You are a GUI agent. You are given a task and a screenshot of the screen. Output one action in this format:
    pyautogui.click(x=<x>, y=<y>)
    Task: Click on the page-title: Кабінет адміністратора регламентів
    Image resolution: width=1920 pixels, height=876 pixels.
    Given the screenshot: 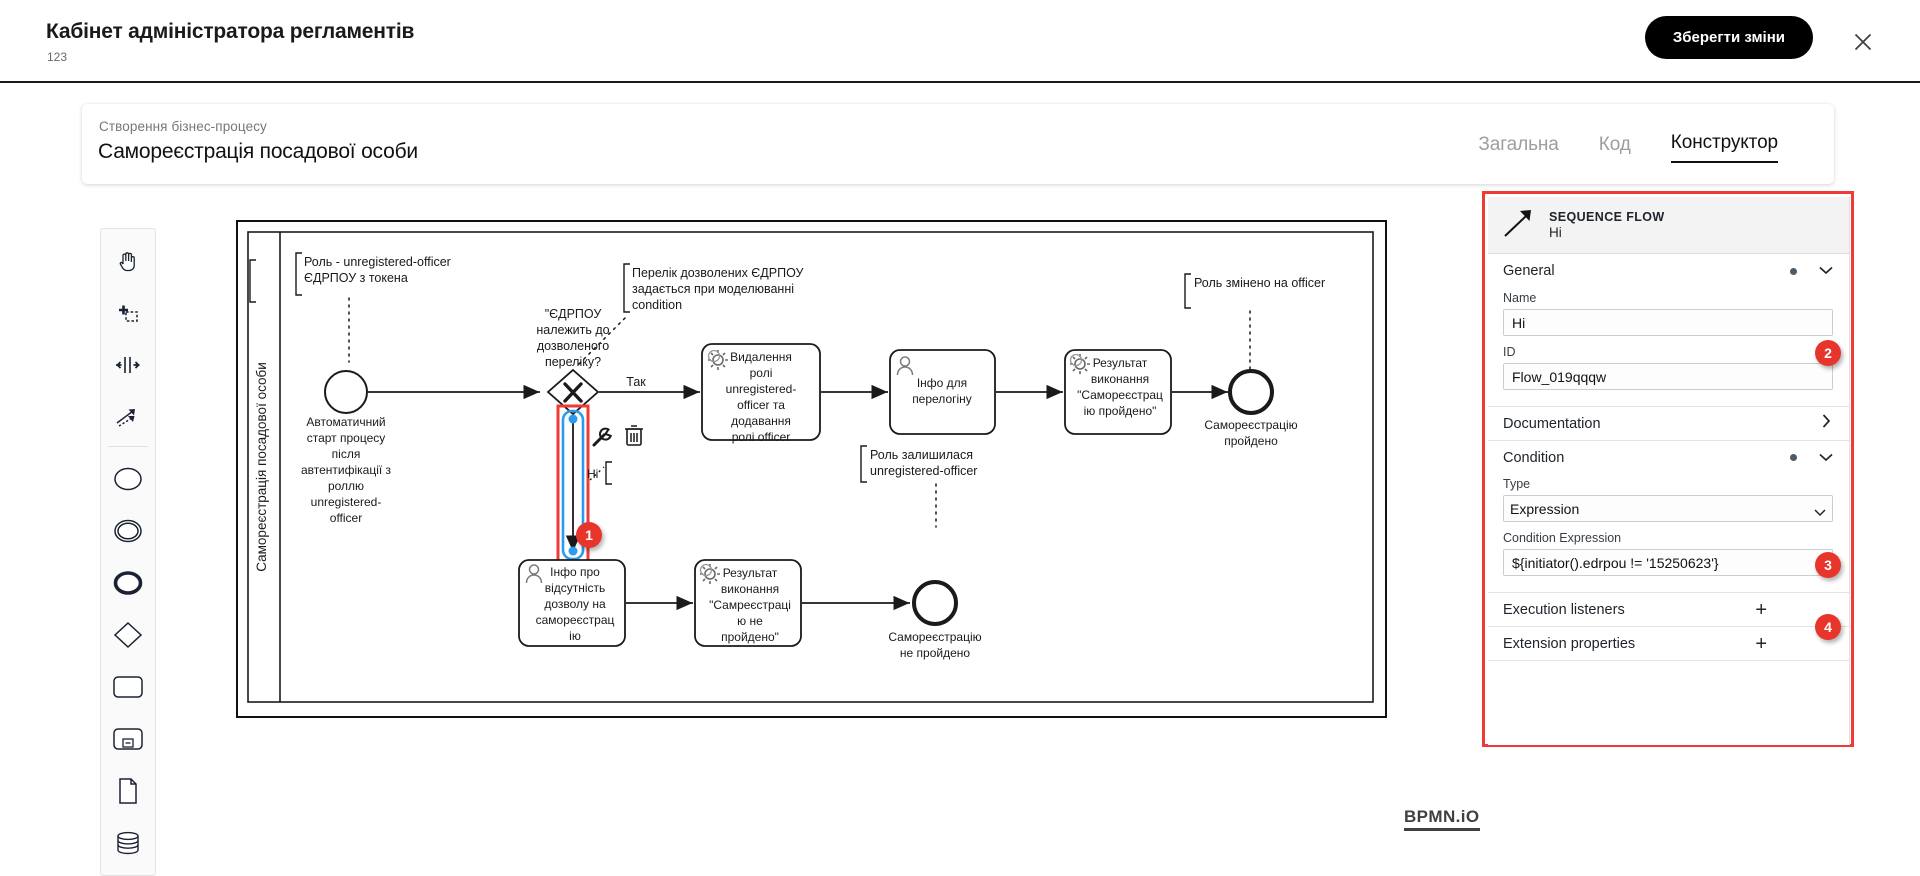 What is the action you would take?
    pyautogui.click(x=230, y=31)
    